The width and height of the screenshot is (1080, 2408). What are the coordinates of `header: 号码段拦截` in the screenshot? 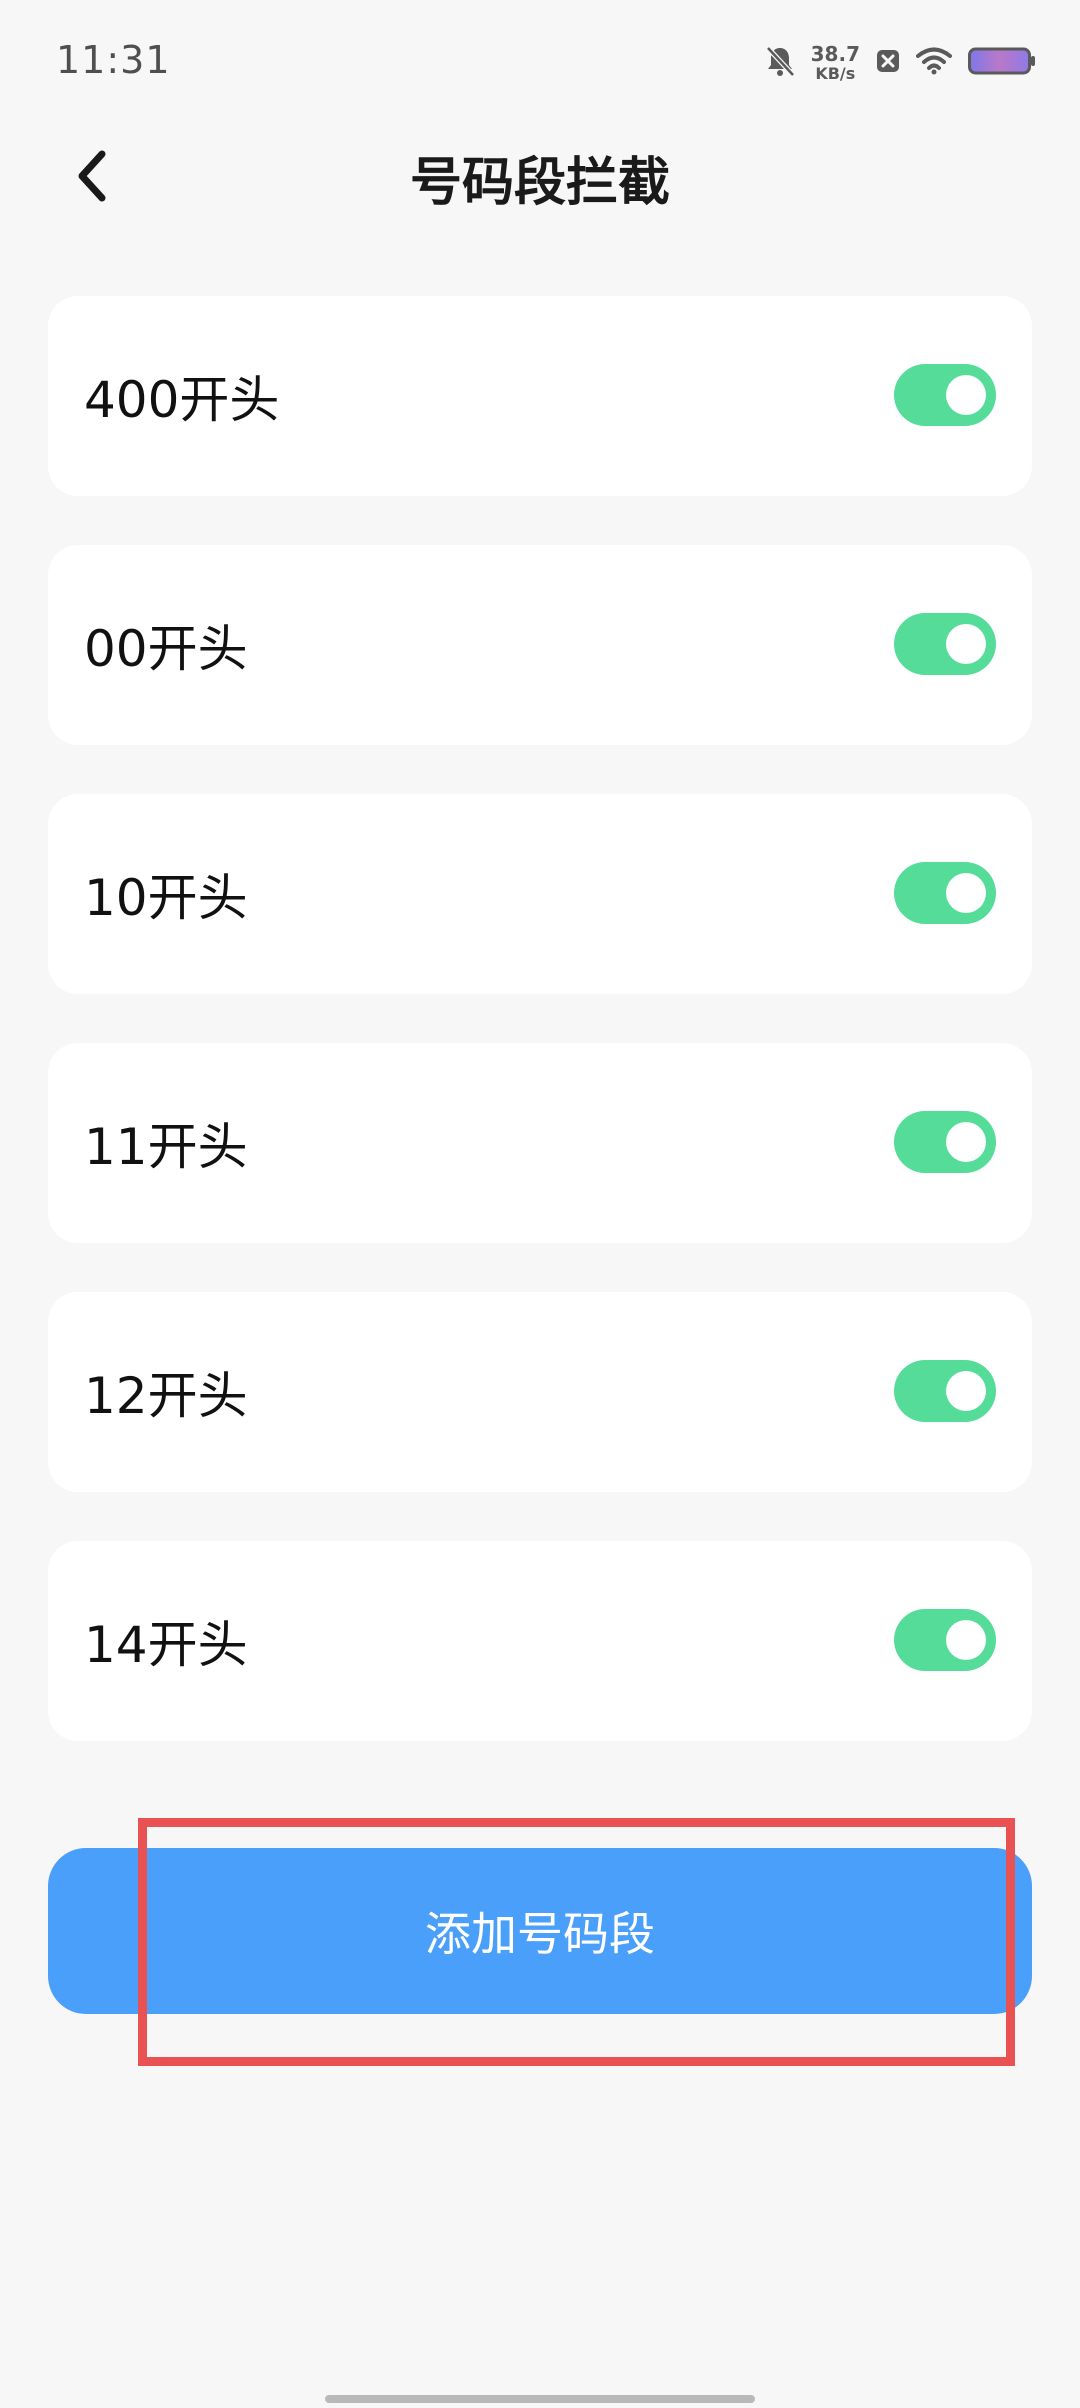 It's located at (540, 170).